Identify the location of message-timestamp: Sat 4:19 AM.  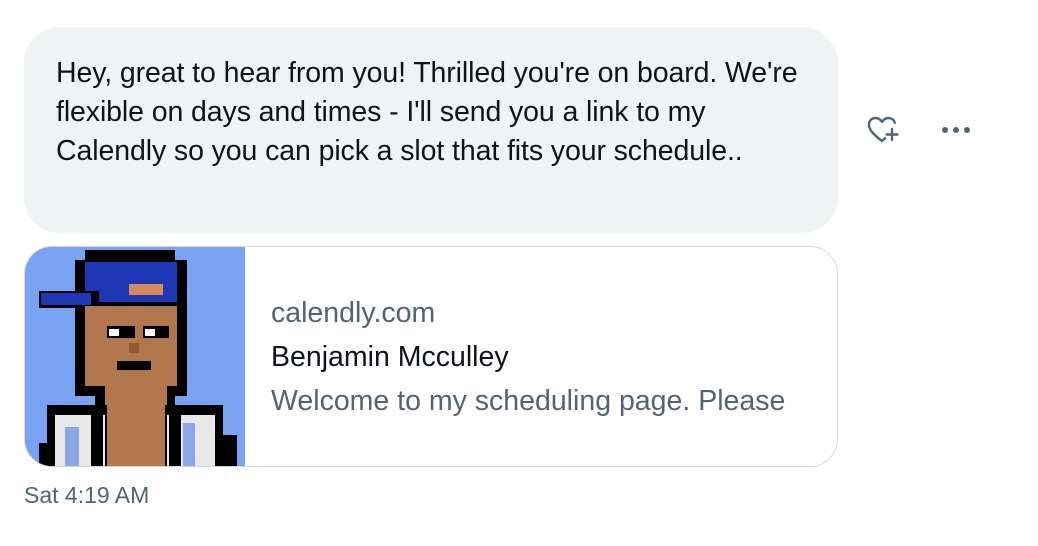
(87, 495).